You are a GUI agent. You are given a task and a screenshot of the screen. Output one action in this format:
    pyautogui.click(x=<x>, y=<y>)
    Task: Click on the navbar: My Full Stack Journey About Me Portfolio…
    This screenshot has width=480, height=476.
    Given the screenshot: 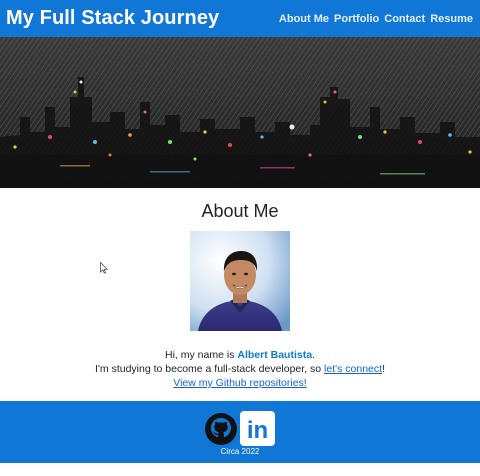 What is the action you would take?
    pyautogui.click(x=240, y=18)
    